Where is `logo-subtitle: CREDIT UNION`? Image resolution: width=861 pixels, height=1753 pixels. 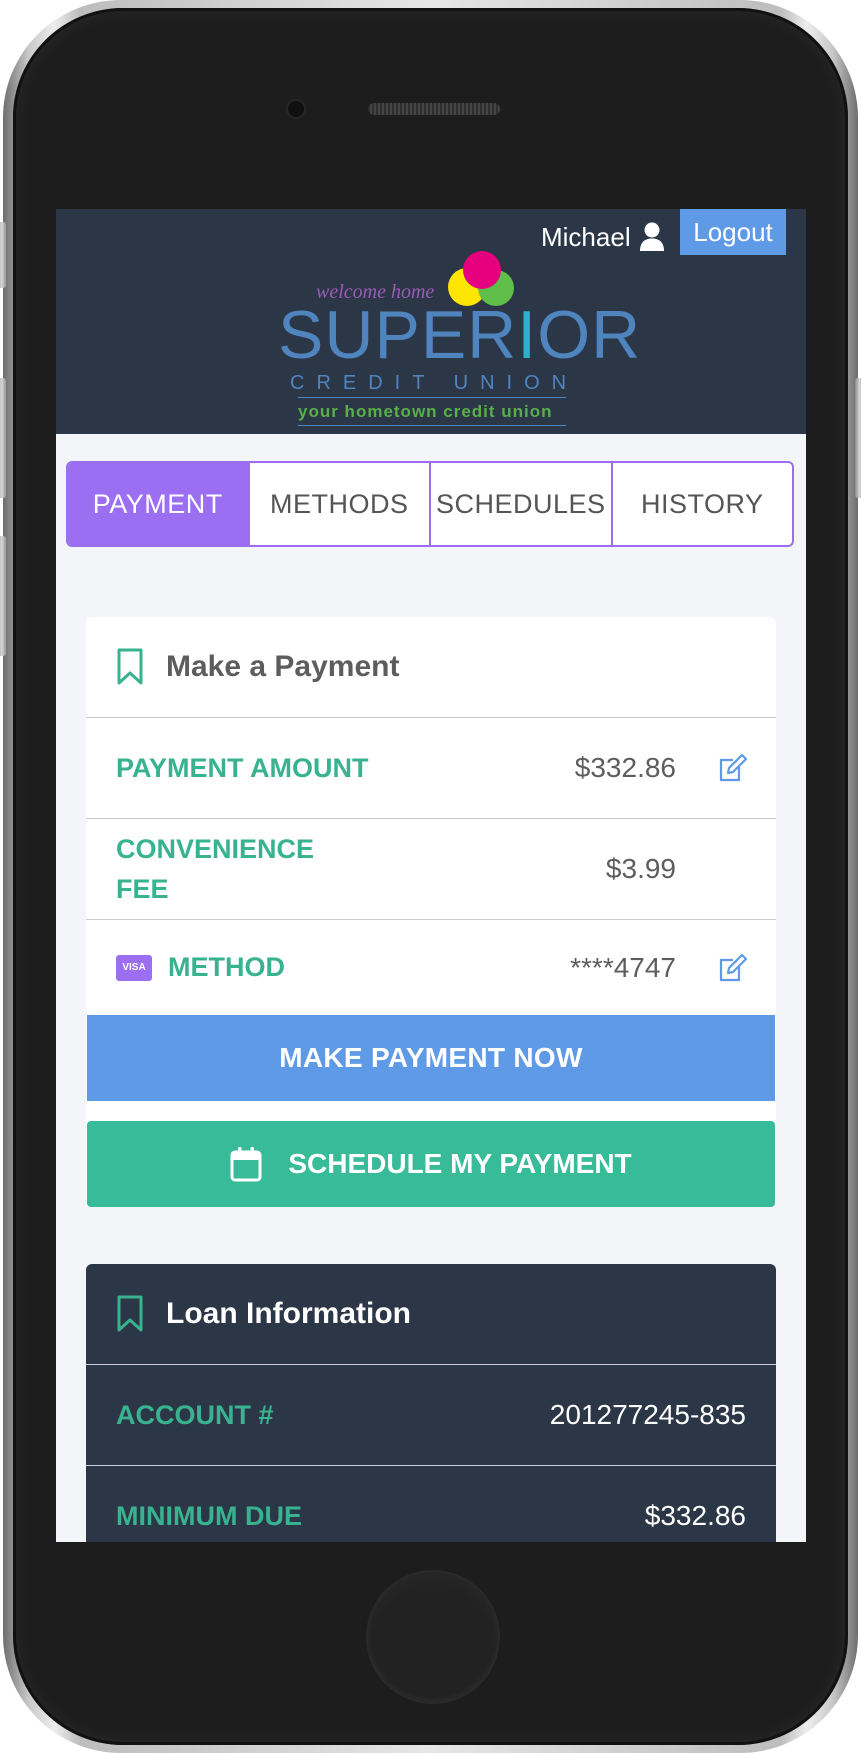
logo-subtitle: CREDIT UNION is located at coordinates (434, 383).